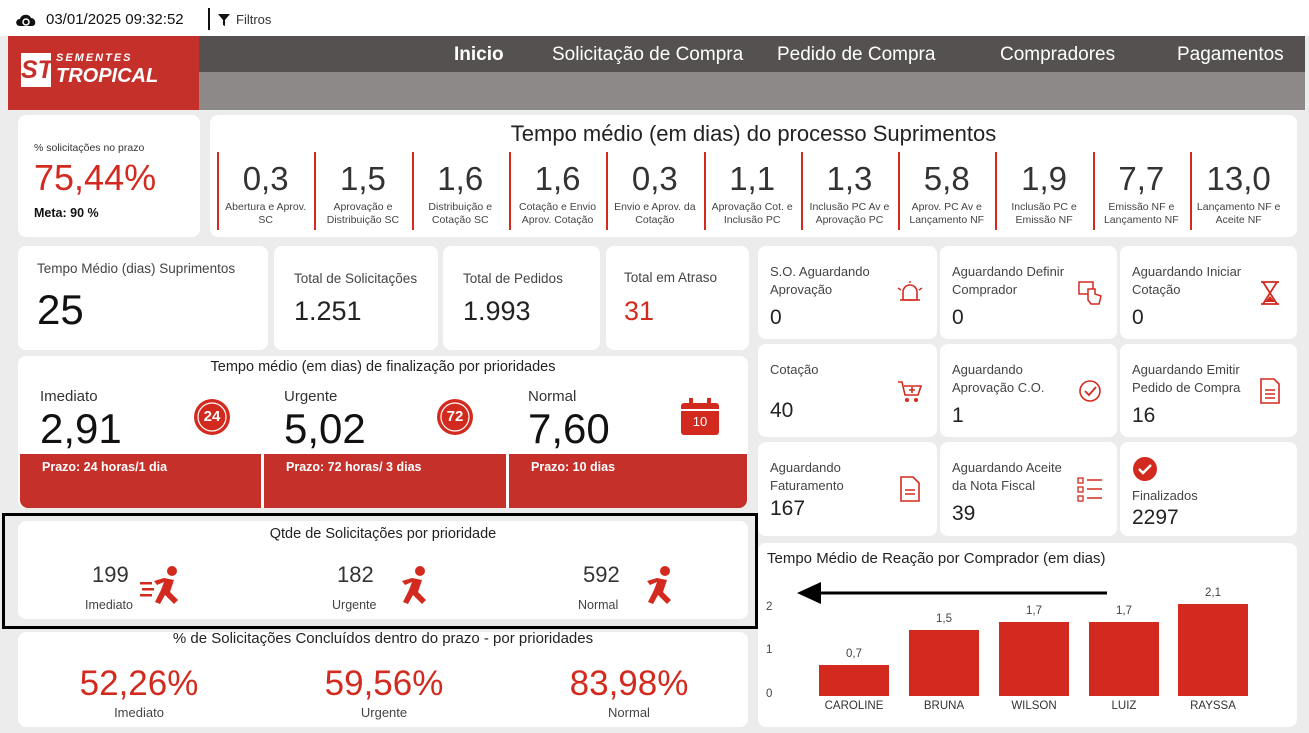  I want to click on filter-icon, so click(224, 19).